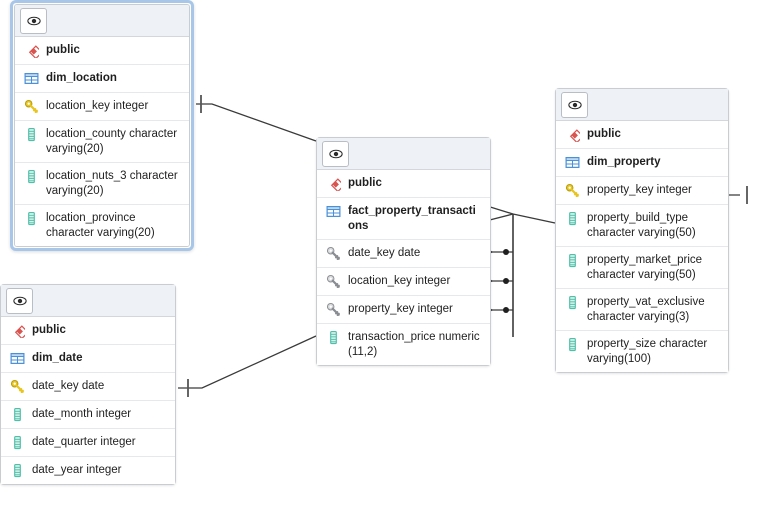 The width and height of the screenshot is (777, 506). I want to click on edge-dim-date-to-fact, so click(247, 366).